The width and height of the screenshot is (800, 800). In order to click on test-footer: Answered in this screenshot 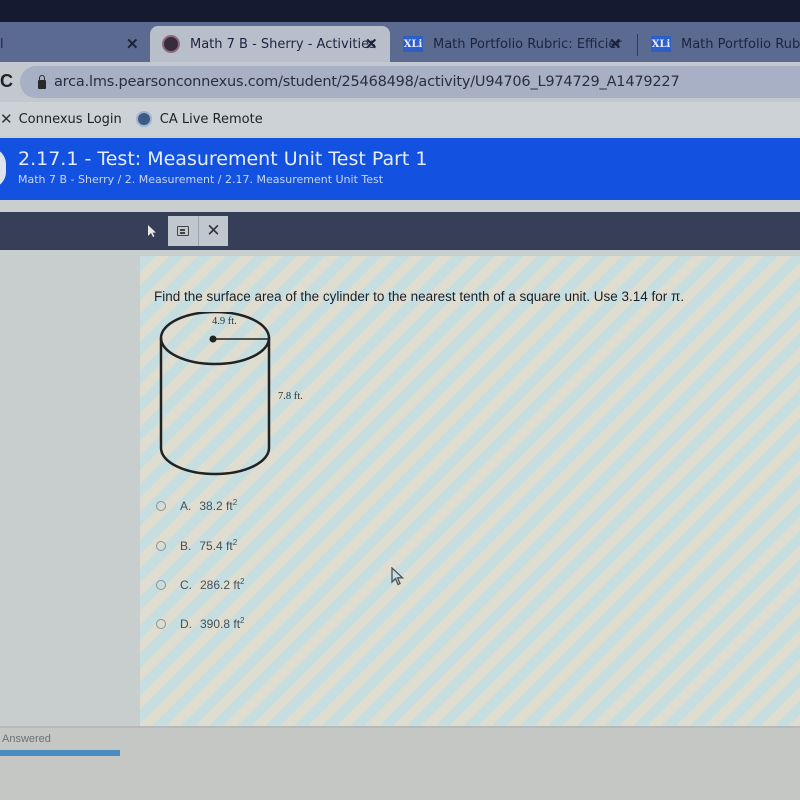, I will do `click(400, 763)`.